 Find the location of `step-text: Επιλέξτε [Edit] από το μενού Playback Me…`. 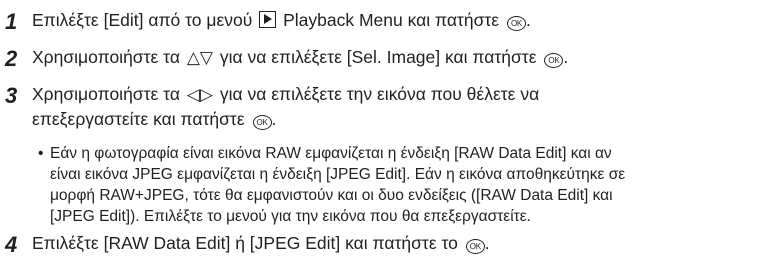

step-text: Επιλέξτε [Edit] από το μενού Playback Me… is located at coordinates (281, 20).